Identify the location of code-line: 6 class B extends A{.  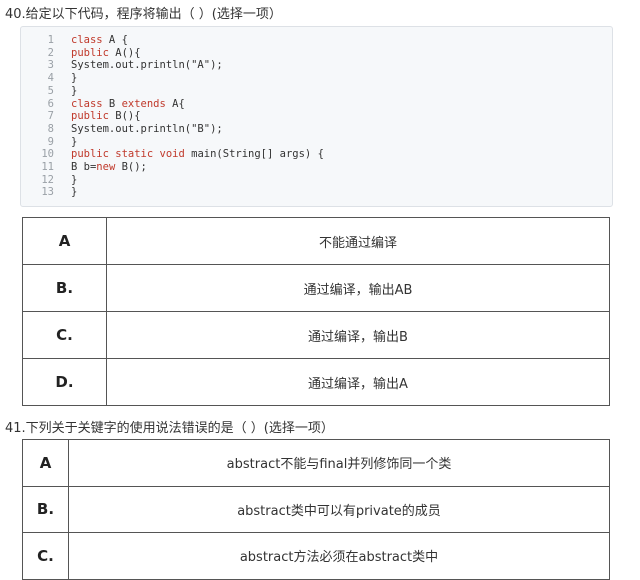
(316, 104).